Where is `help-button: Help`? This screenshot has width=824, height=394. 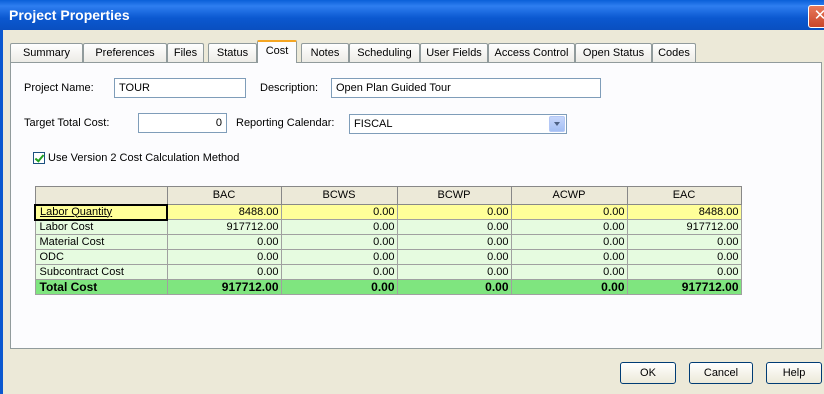 help-button: Help is located at coordinates (794, 373).